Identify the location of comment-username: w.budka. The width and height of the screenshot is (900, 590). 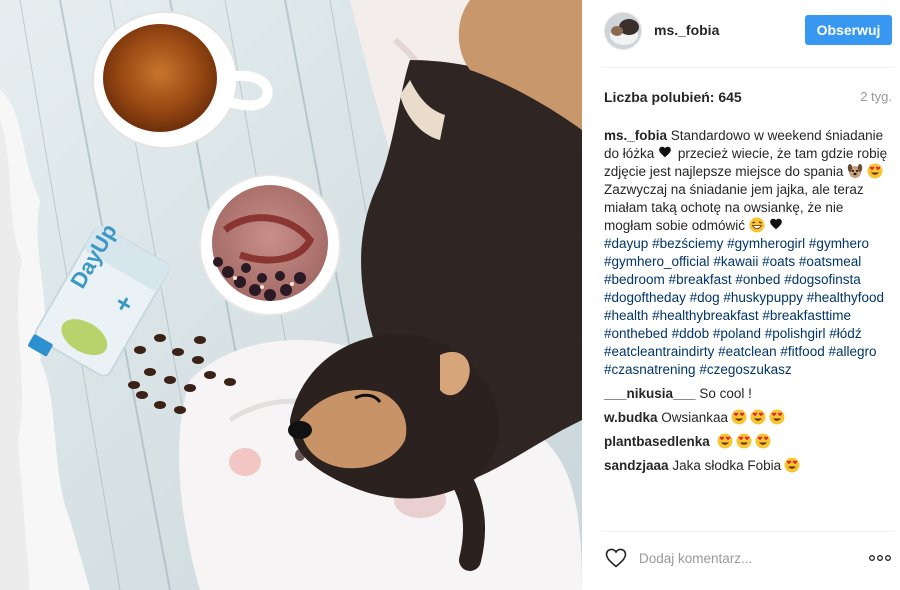
(631, 417).